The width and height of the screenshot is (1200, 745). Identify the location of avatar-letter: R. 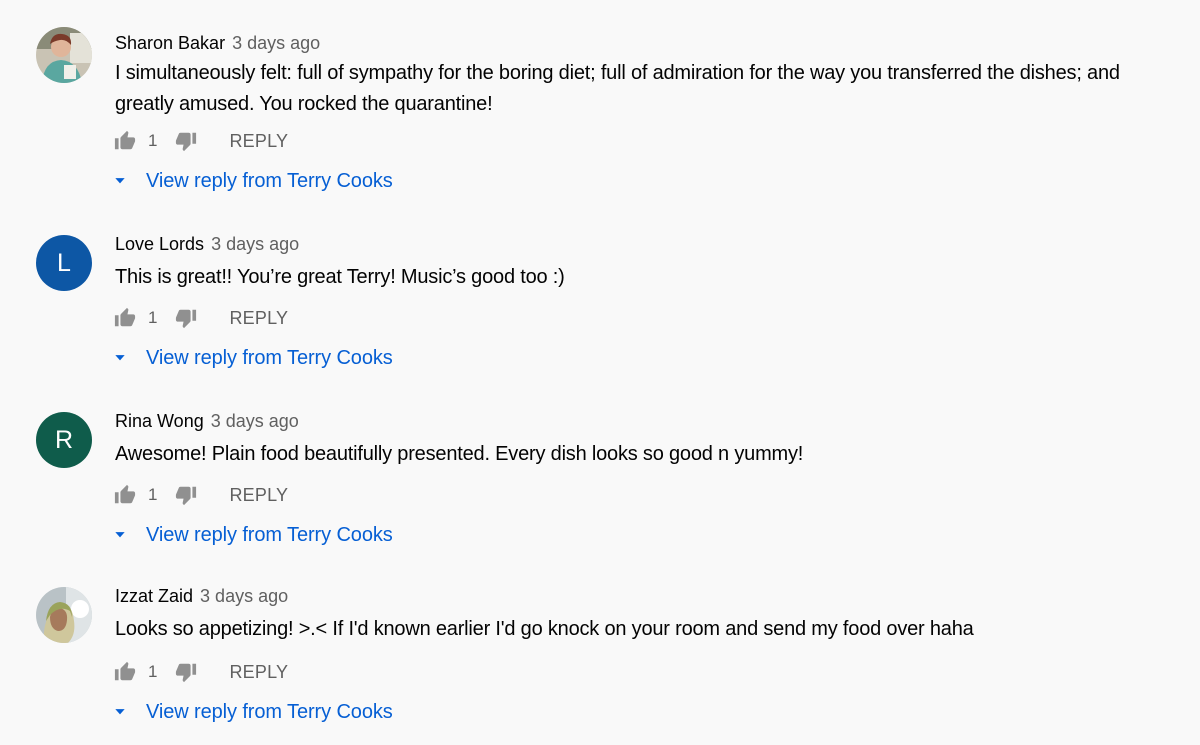
(64, 439).